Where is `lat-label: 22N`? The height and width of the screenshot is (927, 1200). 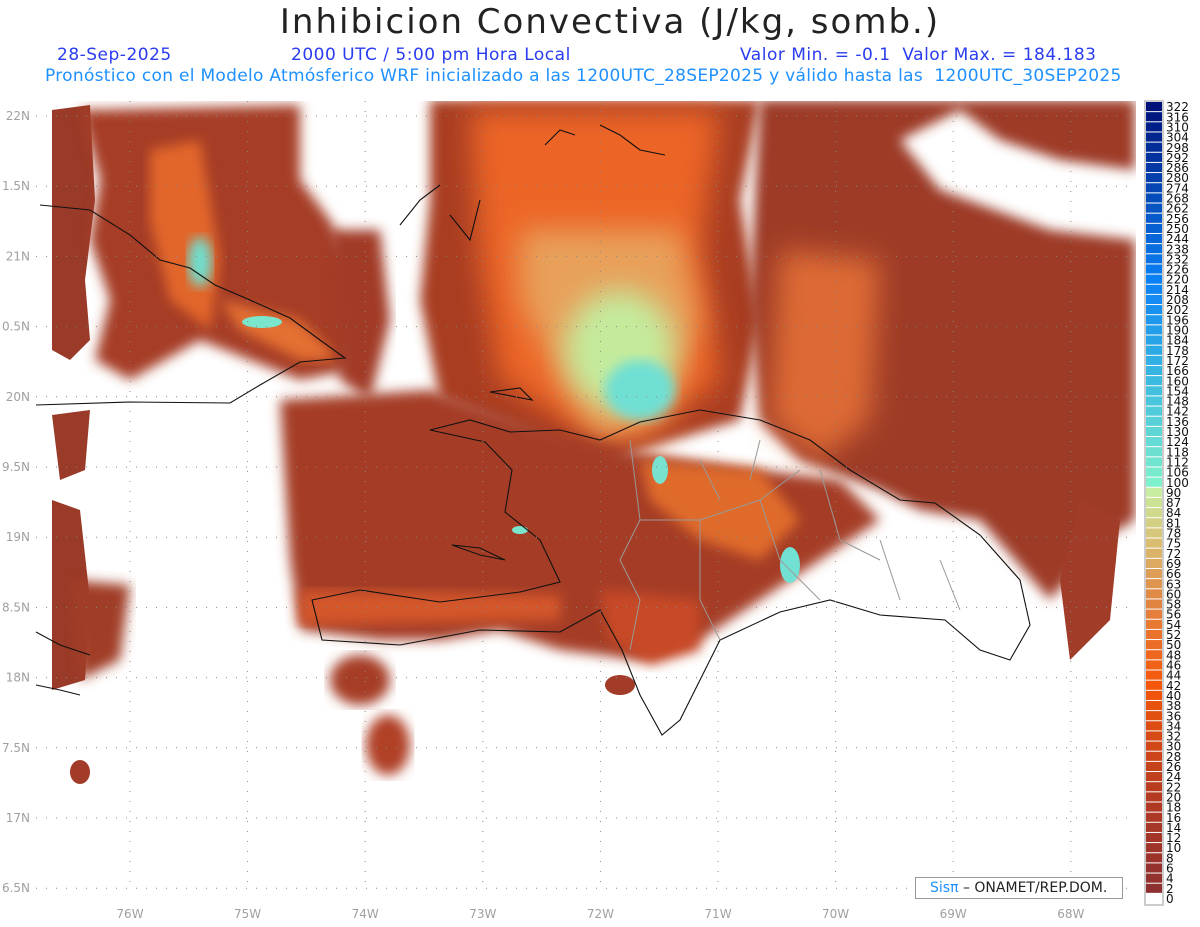
lat-label: 22N is located at coordinates (18, 116).